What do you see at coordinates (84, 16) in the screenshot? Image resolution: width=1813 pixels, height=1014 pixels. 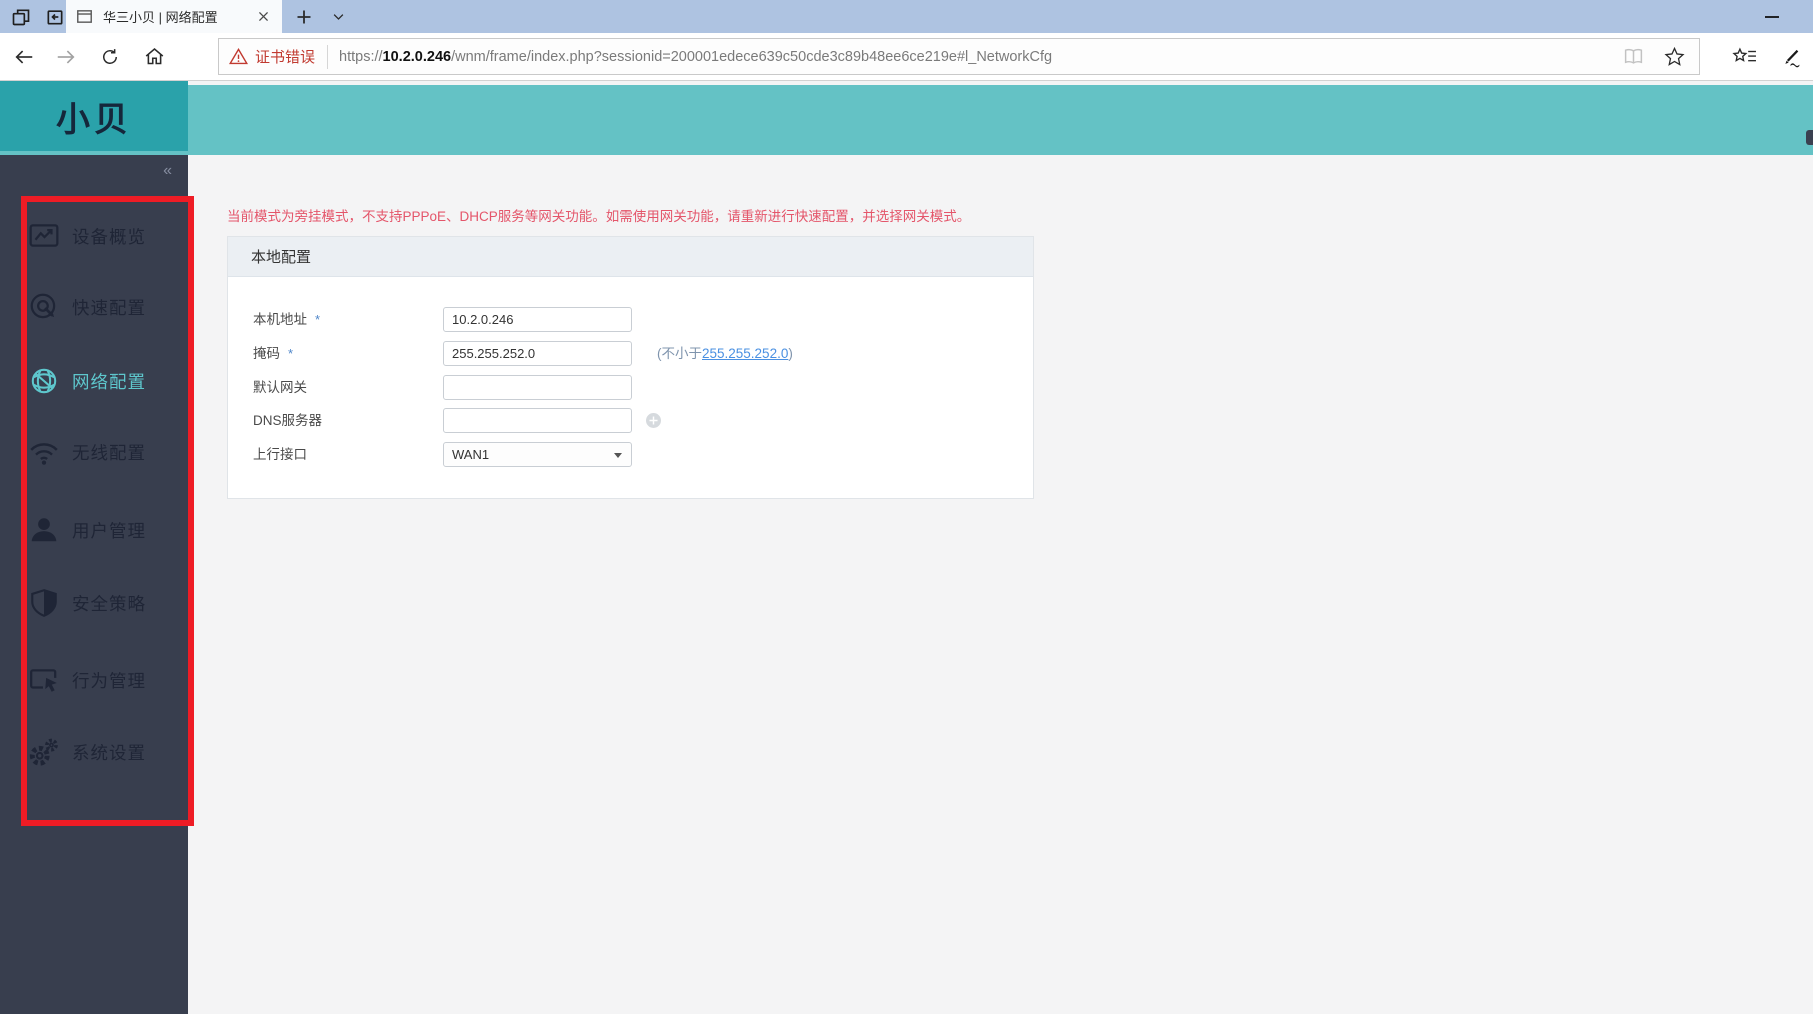 I see `page-favicon-icon` at bounding box center [84, 16].